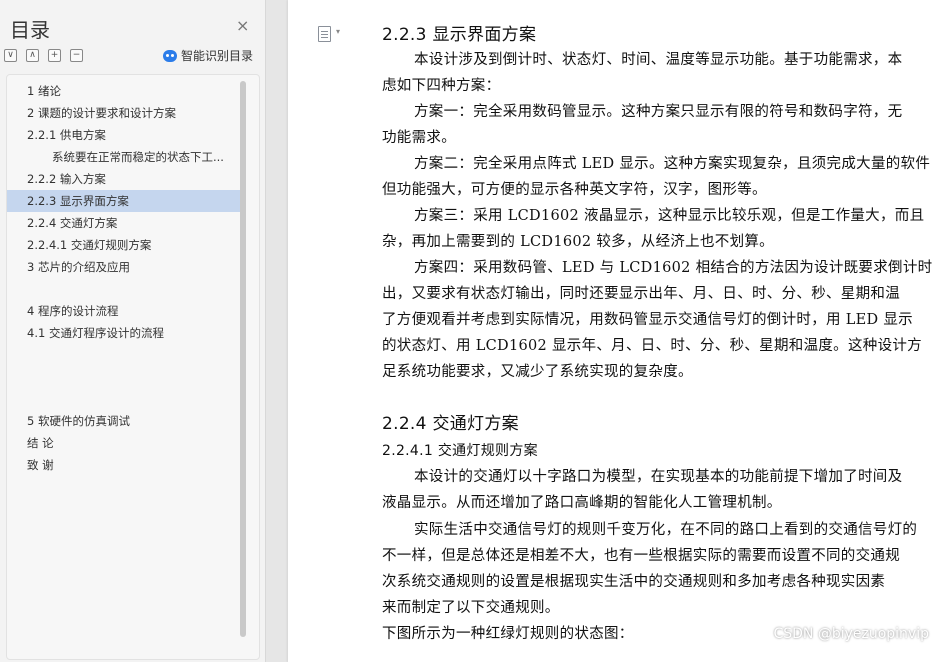 Image resolution: width=943 pixels, height=662 pixels. I want to click on toc-item: 2.2.1 供电方案, so click(123, 135).